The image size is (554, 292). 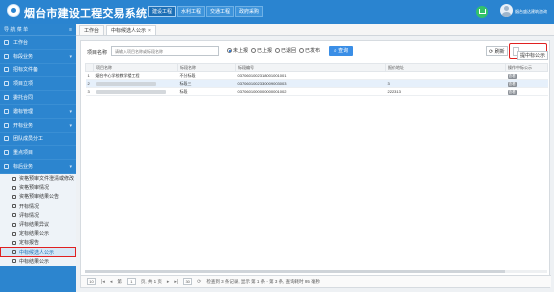 I want to click on prev-page-icon: ◂, so click(x=111, y=282).